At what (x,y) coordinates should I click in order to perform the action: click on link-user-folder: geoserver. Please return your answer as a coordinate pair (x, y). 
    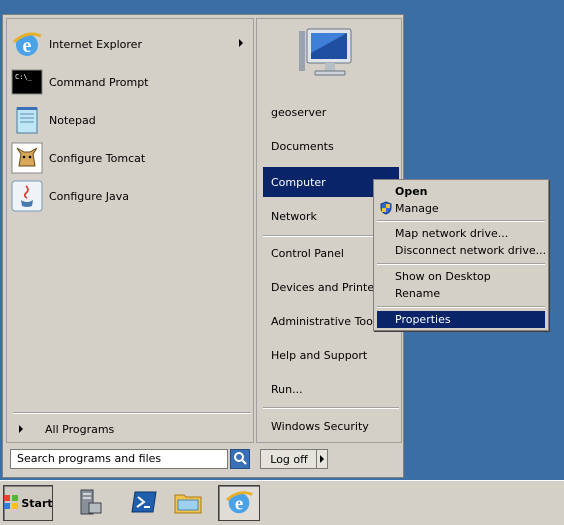
    Looking at the image, I should click on (331, 112).